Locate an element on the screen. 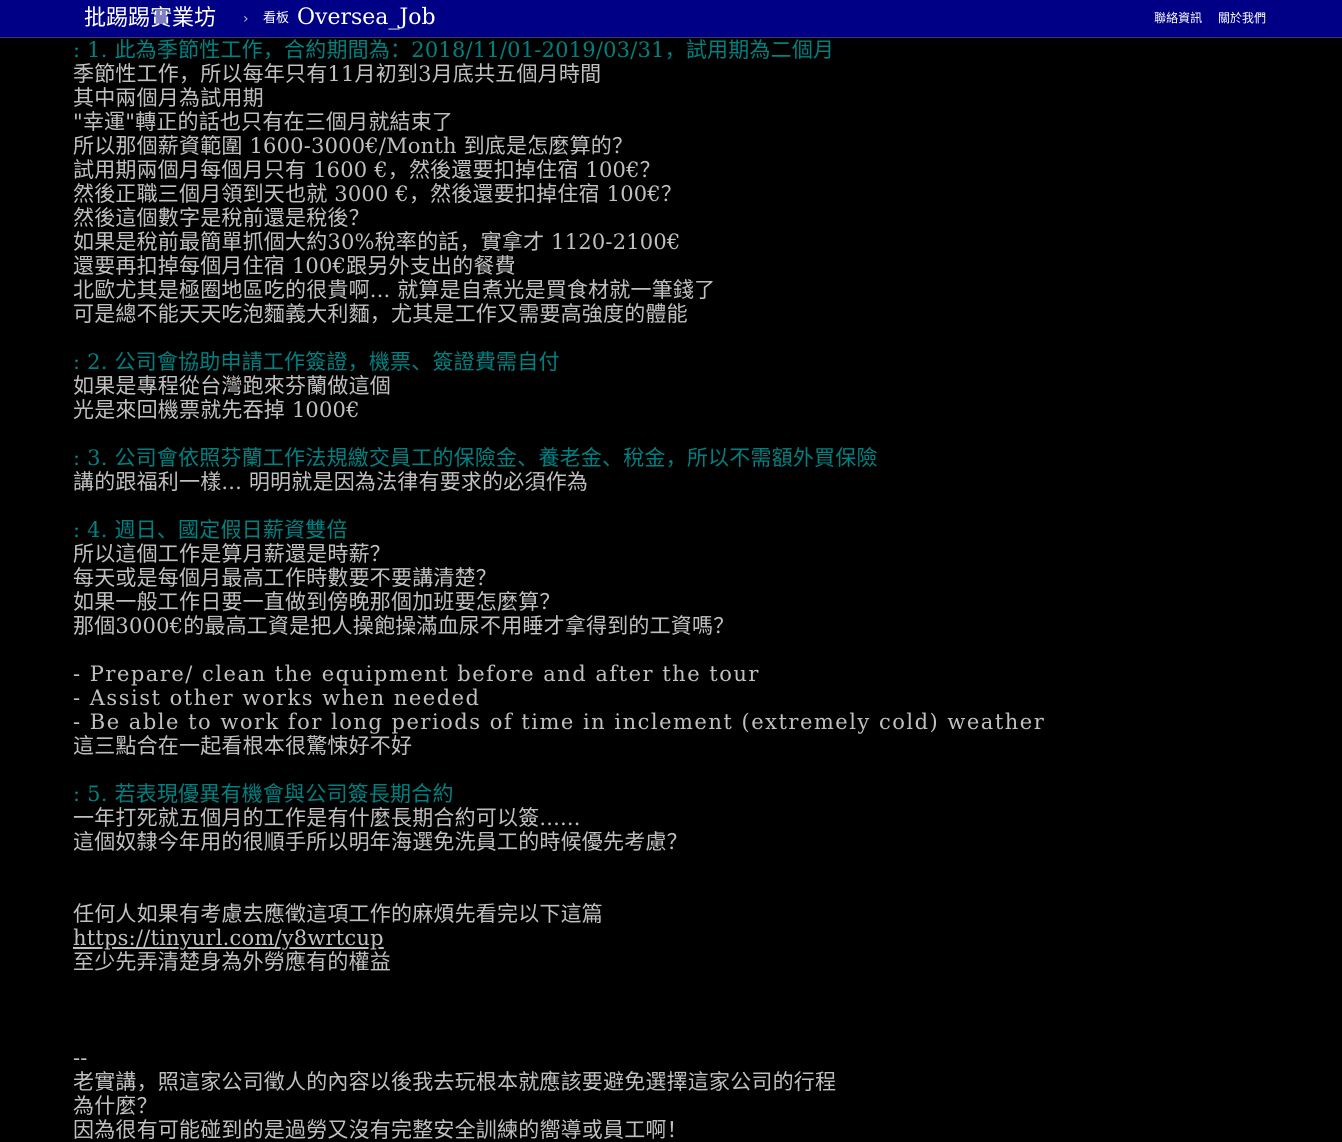 The height and width of the screenshot is (1142, 1342). text-line: 這三點合在一起看根本很驚悚好不好 is located at coordinates (243, 746).